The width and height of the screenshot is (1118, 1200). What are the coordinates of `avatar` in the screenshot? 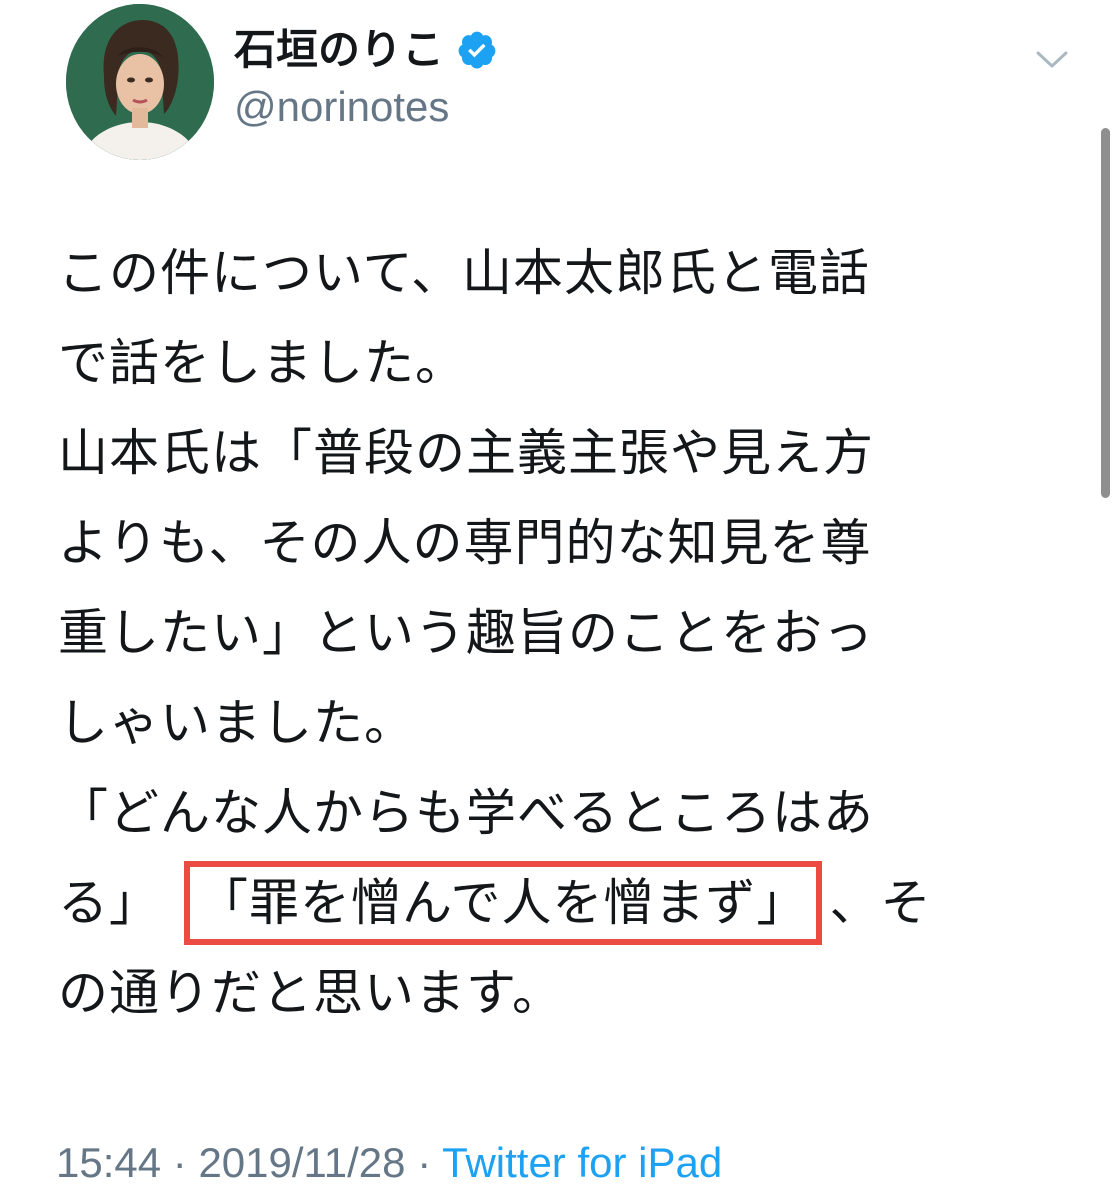 It's located at (140, 82).